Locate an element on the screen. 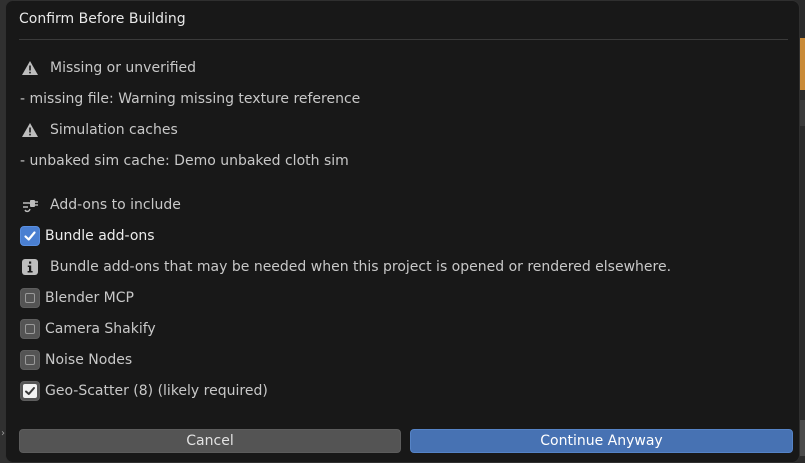 The height and width of the screenshot is (463, 805). addon-label: Noise Nodes is located at coordinates (89, 360).